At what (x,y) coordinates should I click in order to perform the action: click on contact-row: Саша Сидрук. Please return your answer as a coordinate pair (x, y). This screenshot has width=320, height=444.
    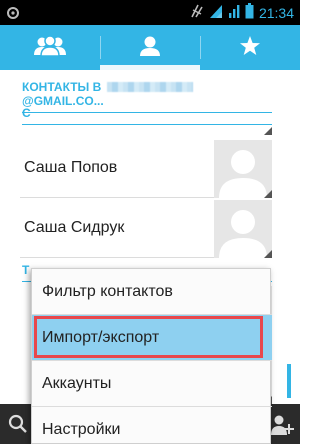
    Looking at the image, I should click on (150, 229).